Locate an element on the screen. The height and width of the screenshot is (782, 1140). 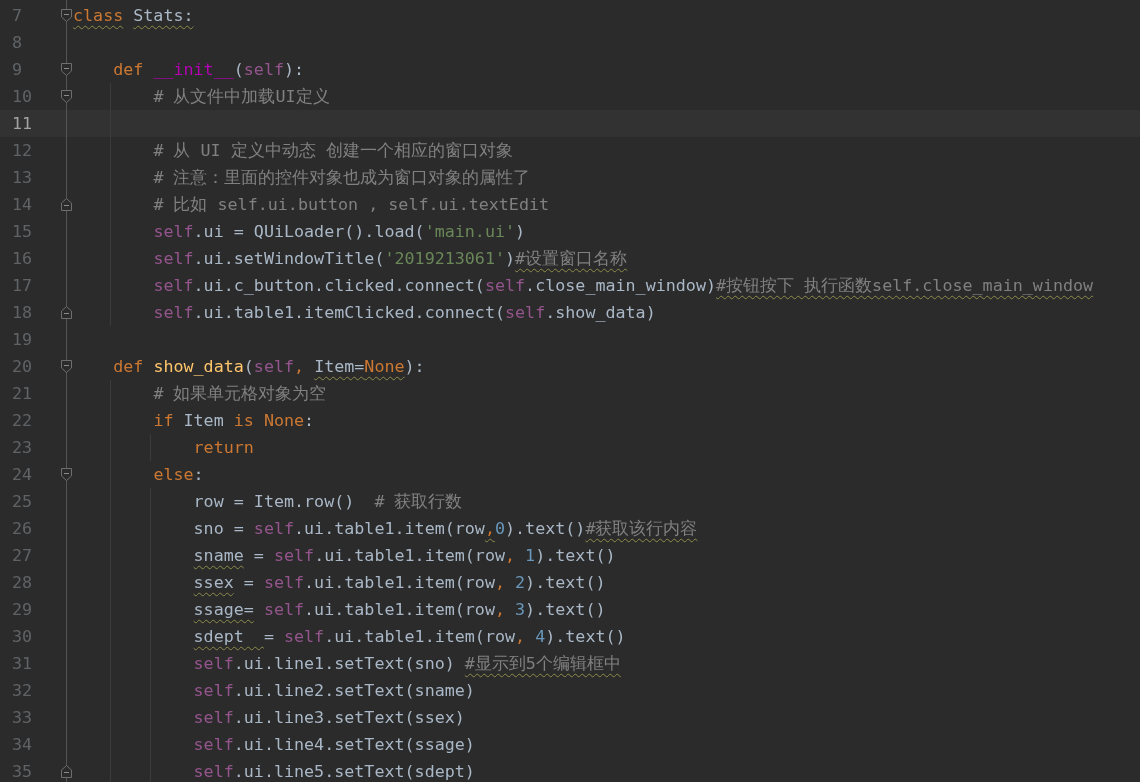
line-number: 14 is located at coordinates (22, 204).